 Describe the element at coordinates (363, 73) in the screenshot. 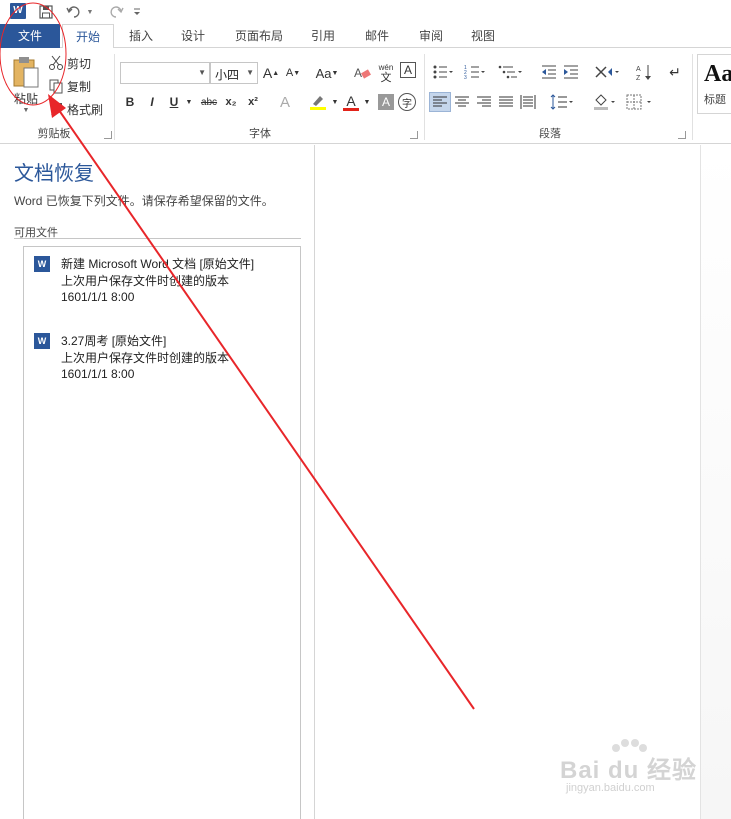

I see `clear-formatting-button: A` at that location.